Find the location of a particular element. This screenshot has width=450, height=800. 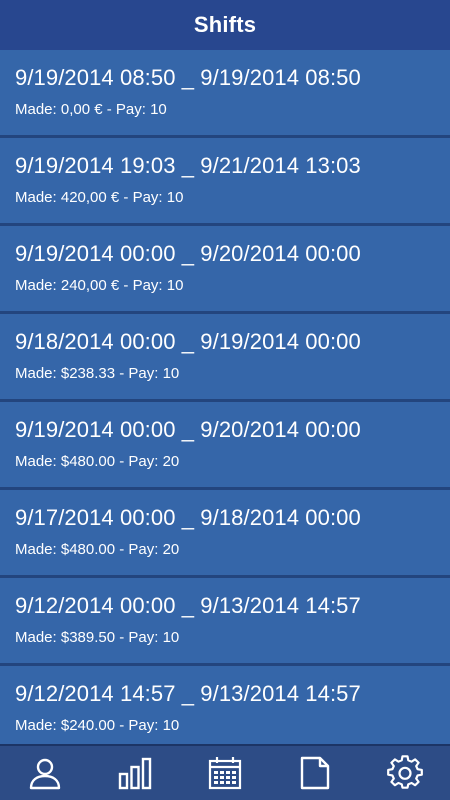

page-title: Shifts is located at coordinates (225, 24).